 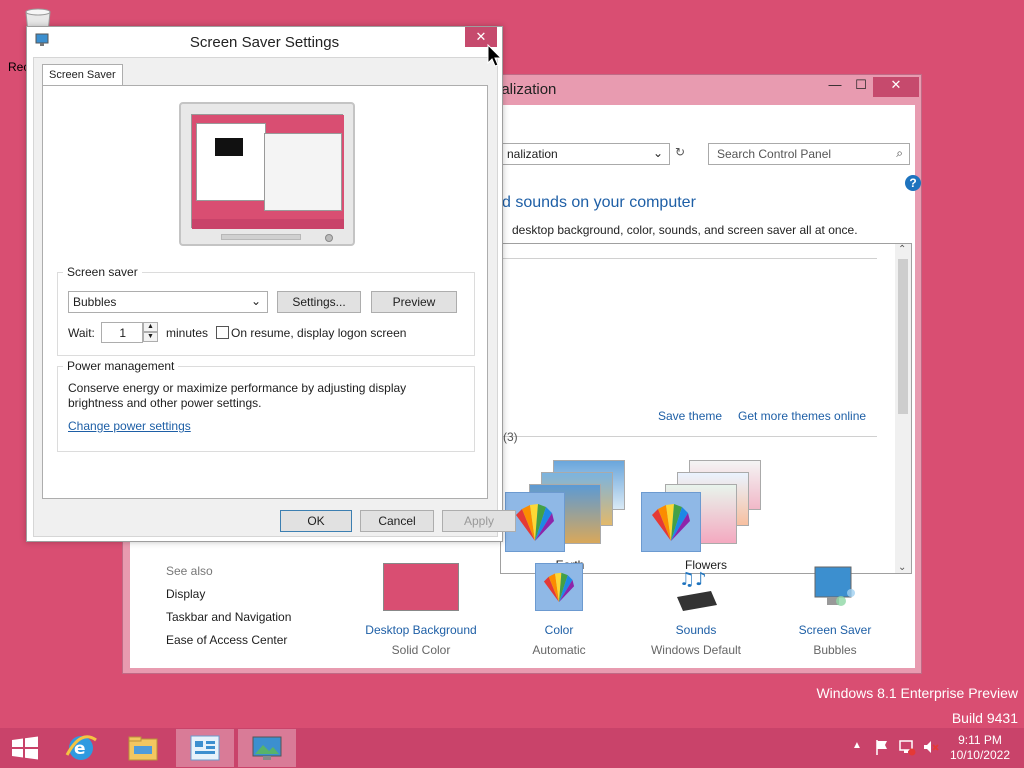 I want to click on wait-value: 1, so click(x=122, y=333).